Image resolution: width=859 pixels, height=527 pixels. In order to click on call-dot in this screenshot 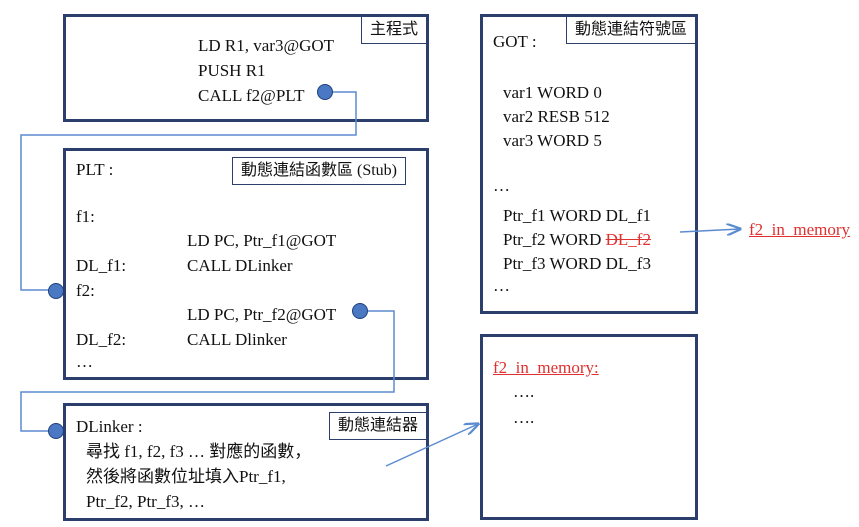, I will do `click(325, 92)`.